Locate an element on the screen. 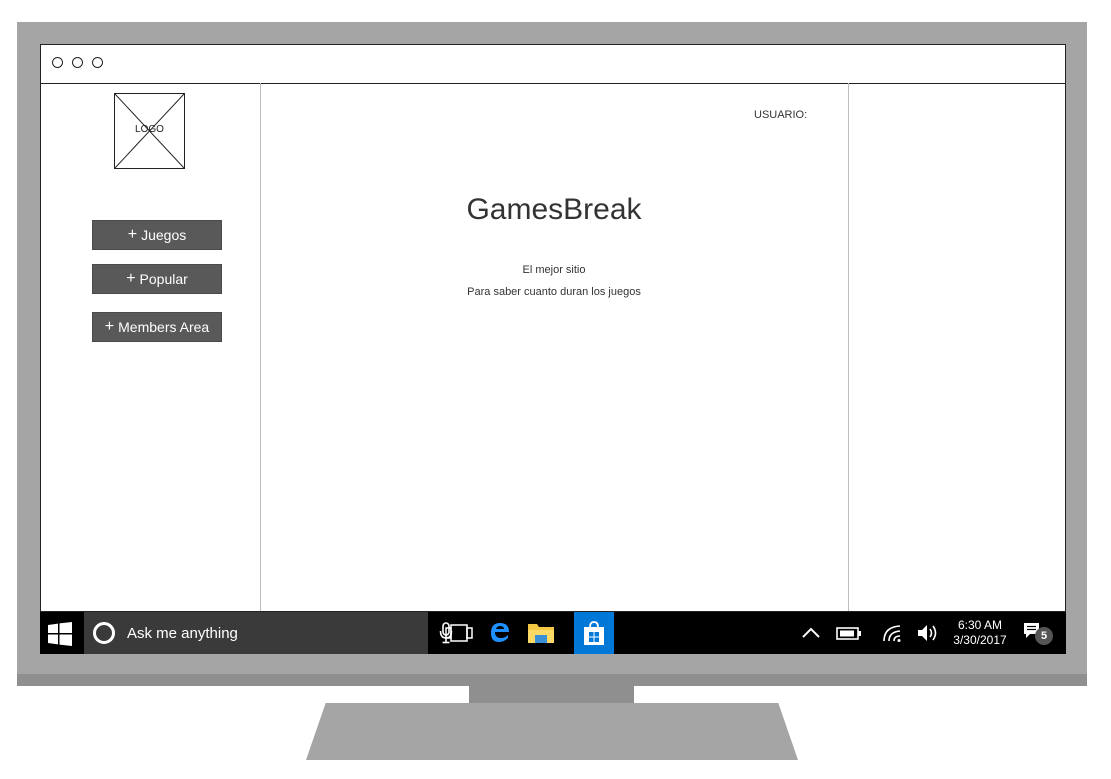 The image size is (1111, 779). window-close-dot is located at coordinates (57, 62).